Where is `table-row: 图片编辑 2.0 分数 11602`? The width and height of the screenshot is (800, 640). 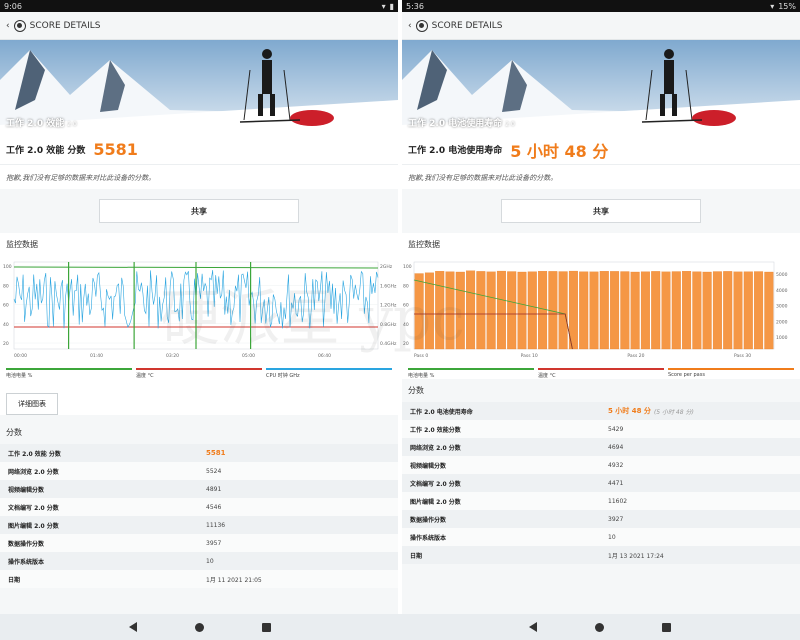 table-row: 图片编辑 2.0 分数 11602 is located at coordinates (601, 501).